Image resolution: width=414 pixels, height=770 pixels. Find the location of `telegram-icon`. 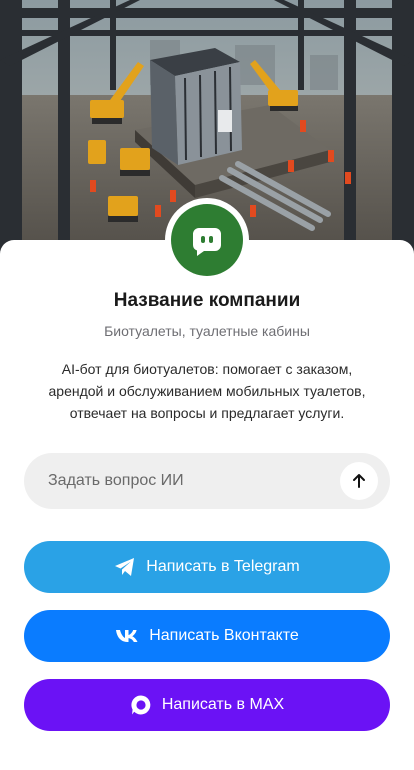

telegram-icon is located at coordinates (125, 567).